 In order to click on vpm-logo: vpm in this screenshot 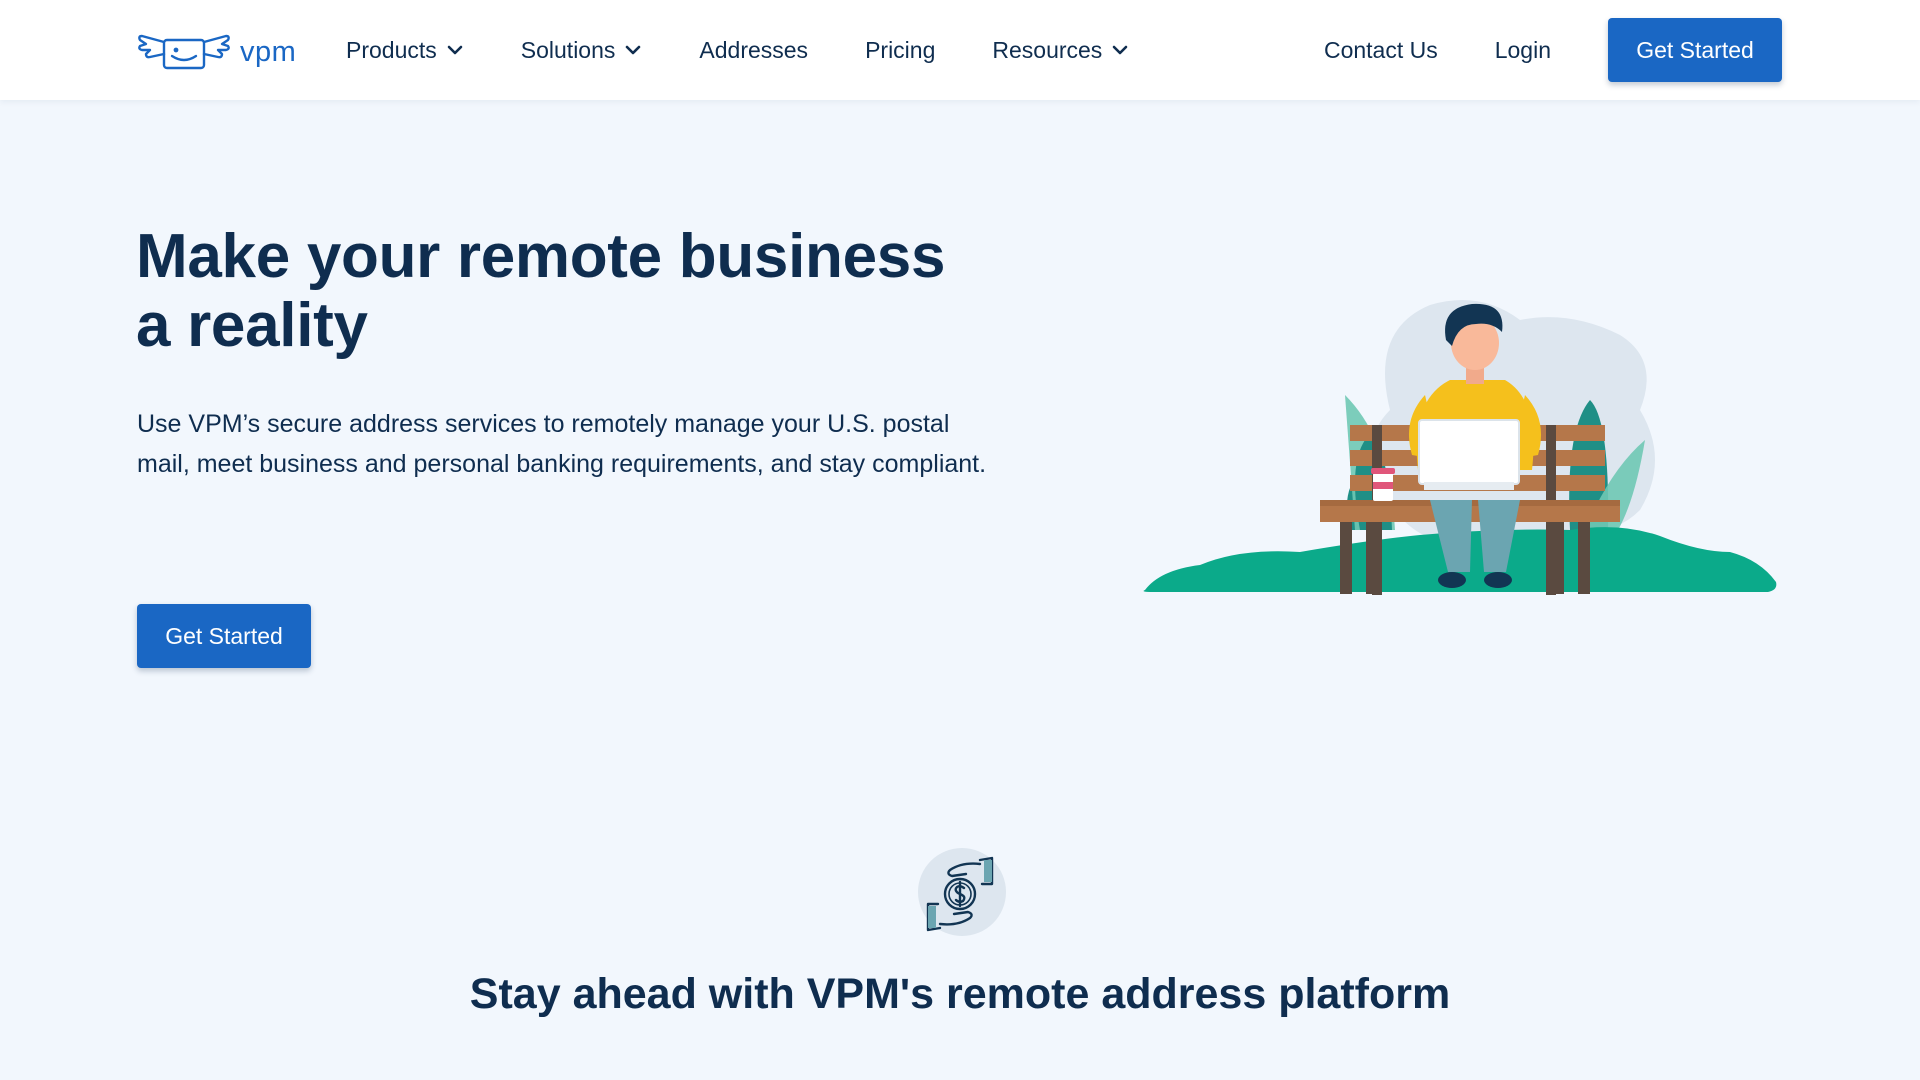, I will do `click(216, 52)`.